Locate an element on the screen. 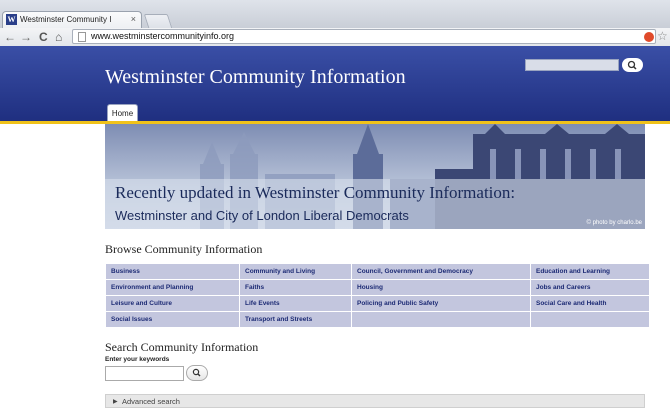 Image resolution: width=670 pixels, height=408 pixels. extension-icon is located at coordinates (649, 37).